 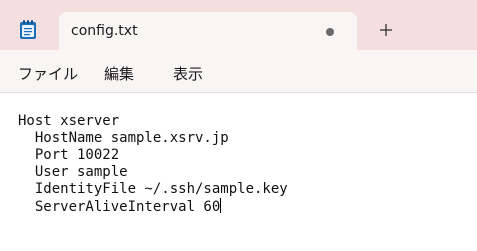 What do you see at coordinates (153, 189) in the screenshot?
I see `editor-line: IdentityFile ~/.ssh/sample.key` at bounding box center [153, 189].